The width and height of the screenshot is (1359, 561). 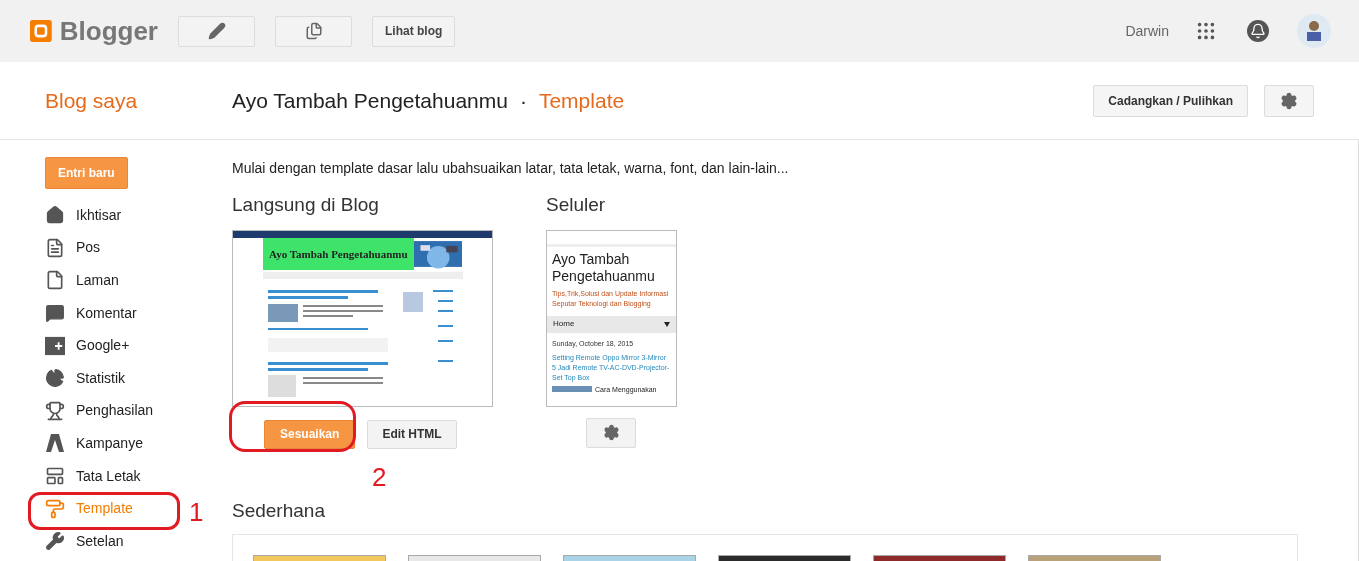 What do you see at coordinates (1258, 31) in the screenshot?
I see `notification-bell-icon` at bounding box center [1258, 31].